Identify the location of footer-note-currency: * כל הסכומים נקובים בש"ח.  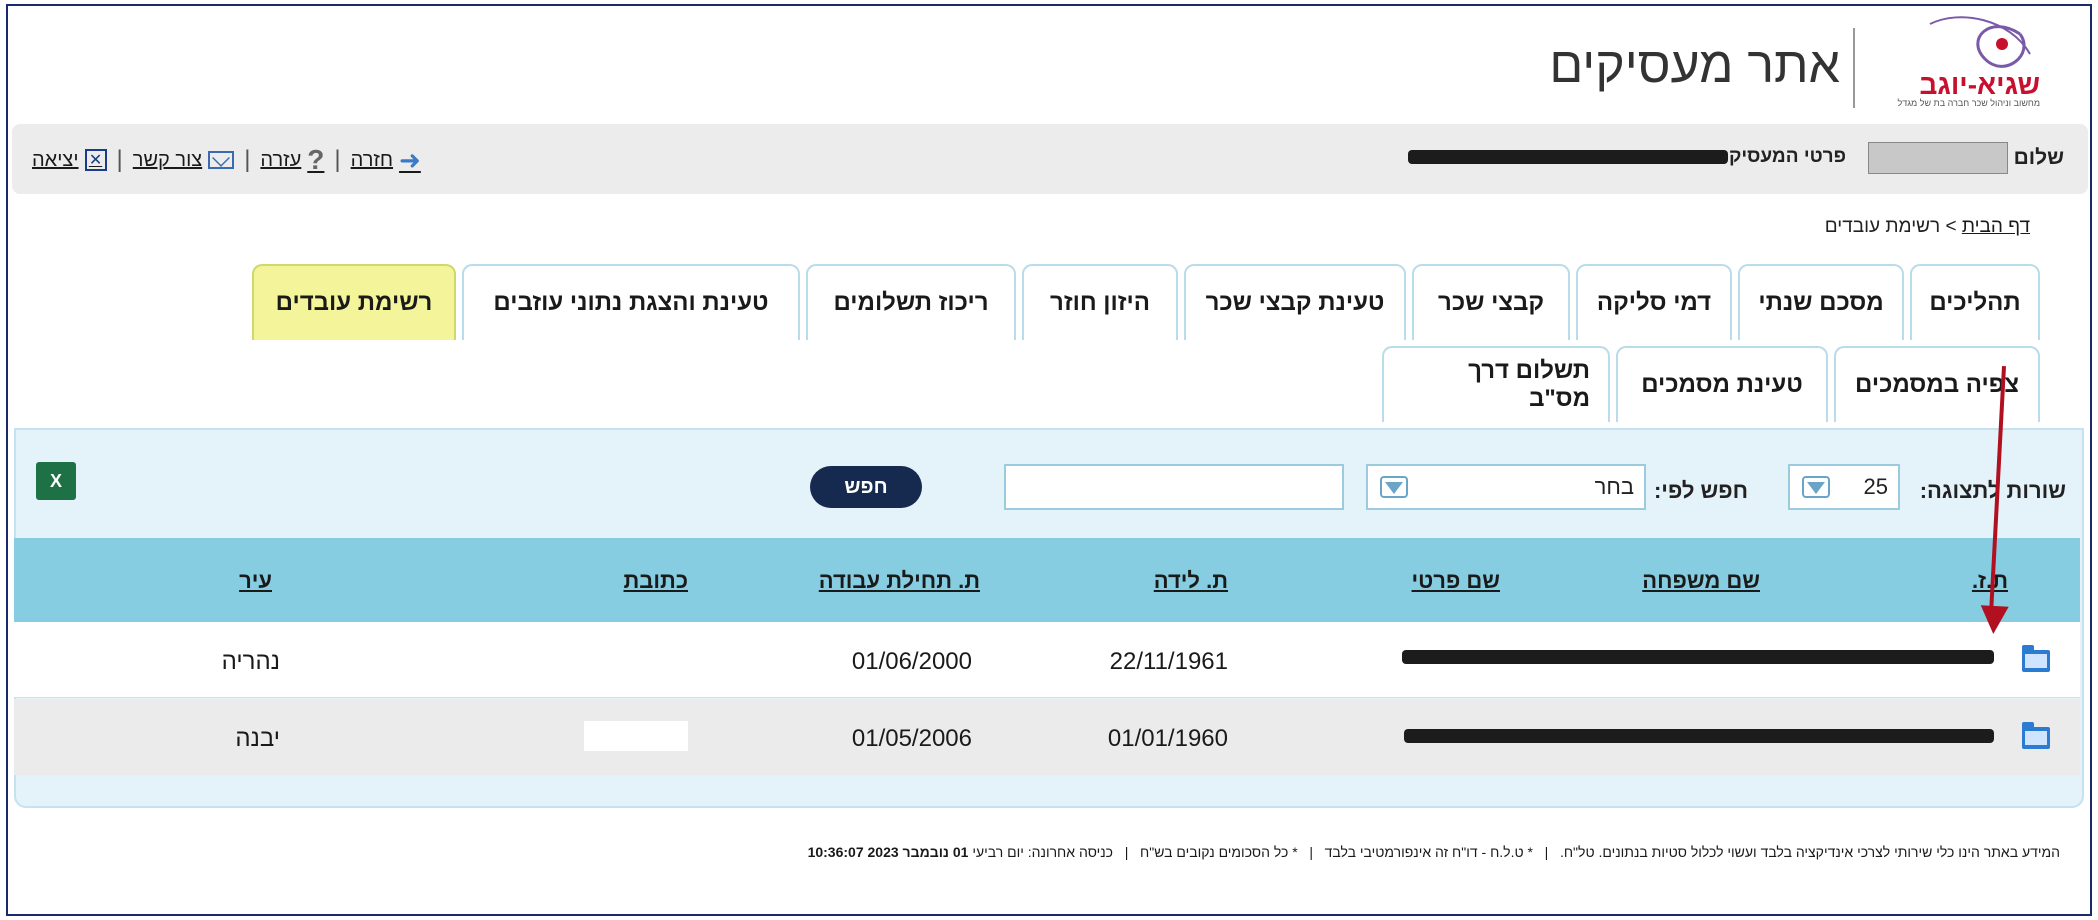
(1219, 852).